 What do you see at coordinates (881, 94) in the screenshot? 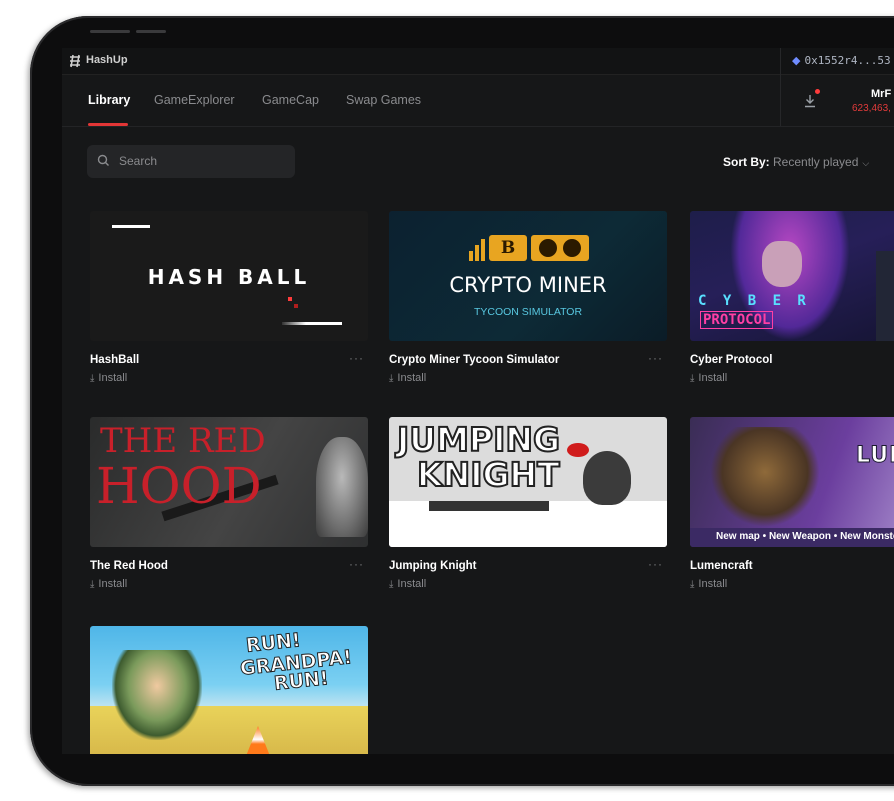
I see `user-name: MrF` at bounding box center [881, 94].